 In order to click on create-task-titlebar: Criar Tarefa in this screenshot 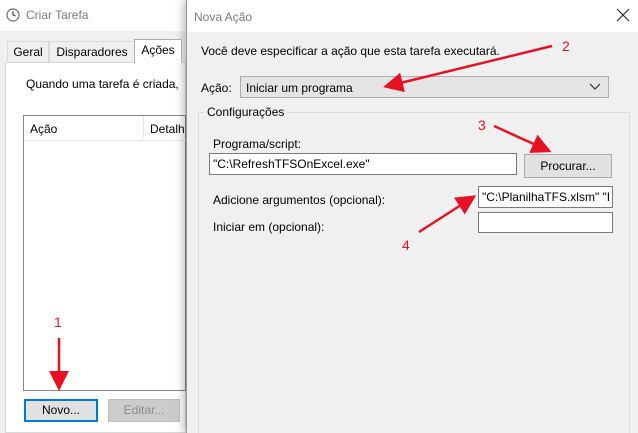, I will do `click(93, 15)`.